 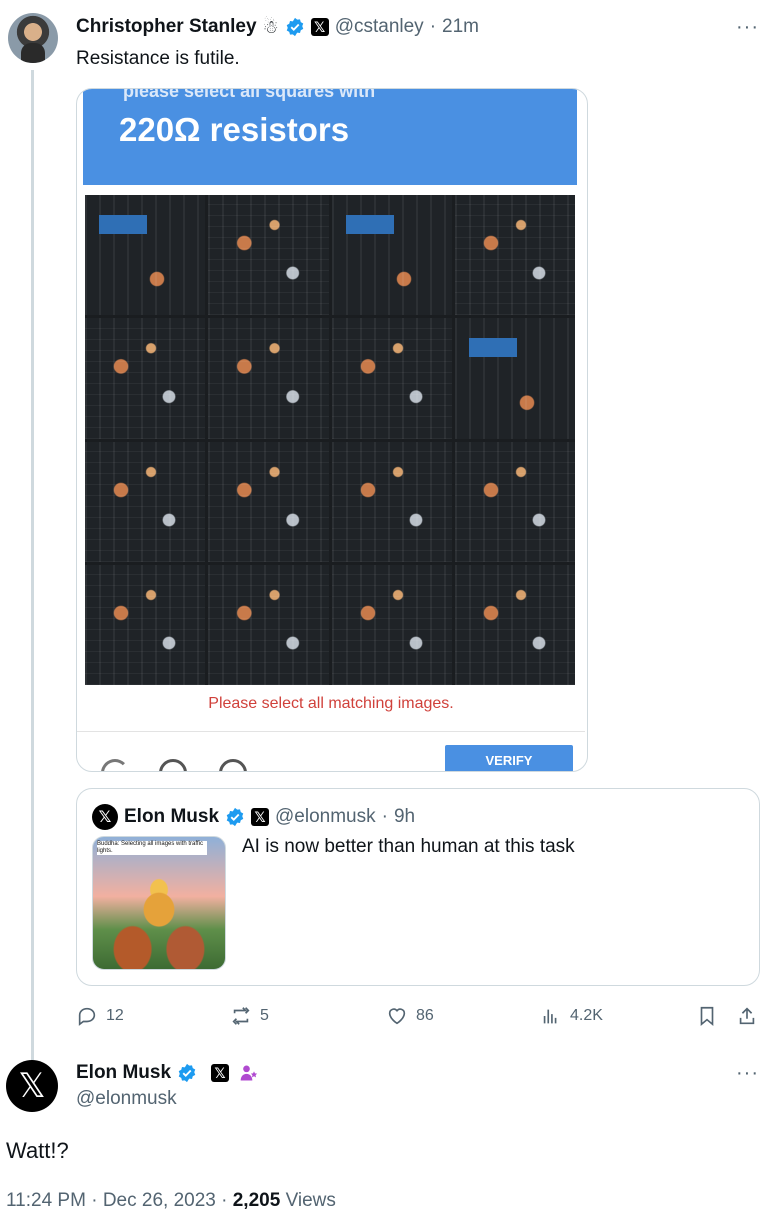 What do you see at coordinates (410, 1016) in the screenshot?
I see `like-button: 86` at bounding box center [410, 1016].